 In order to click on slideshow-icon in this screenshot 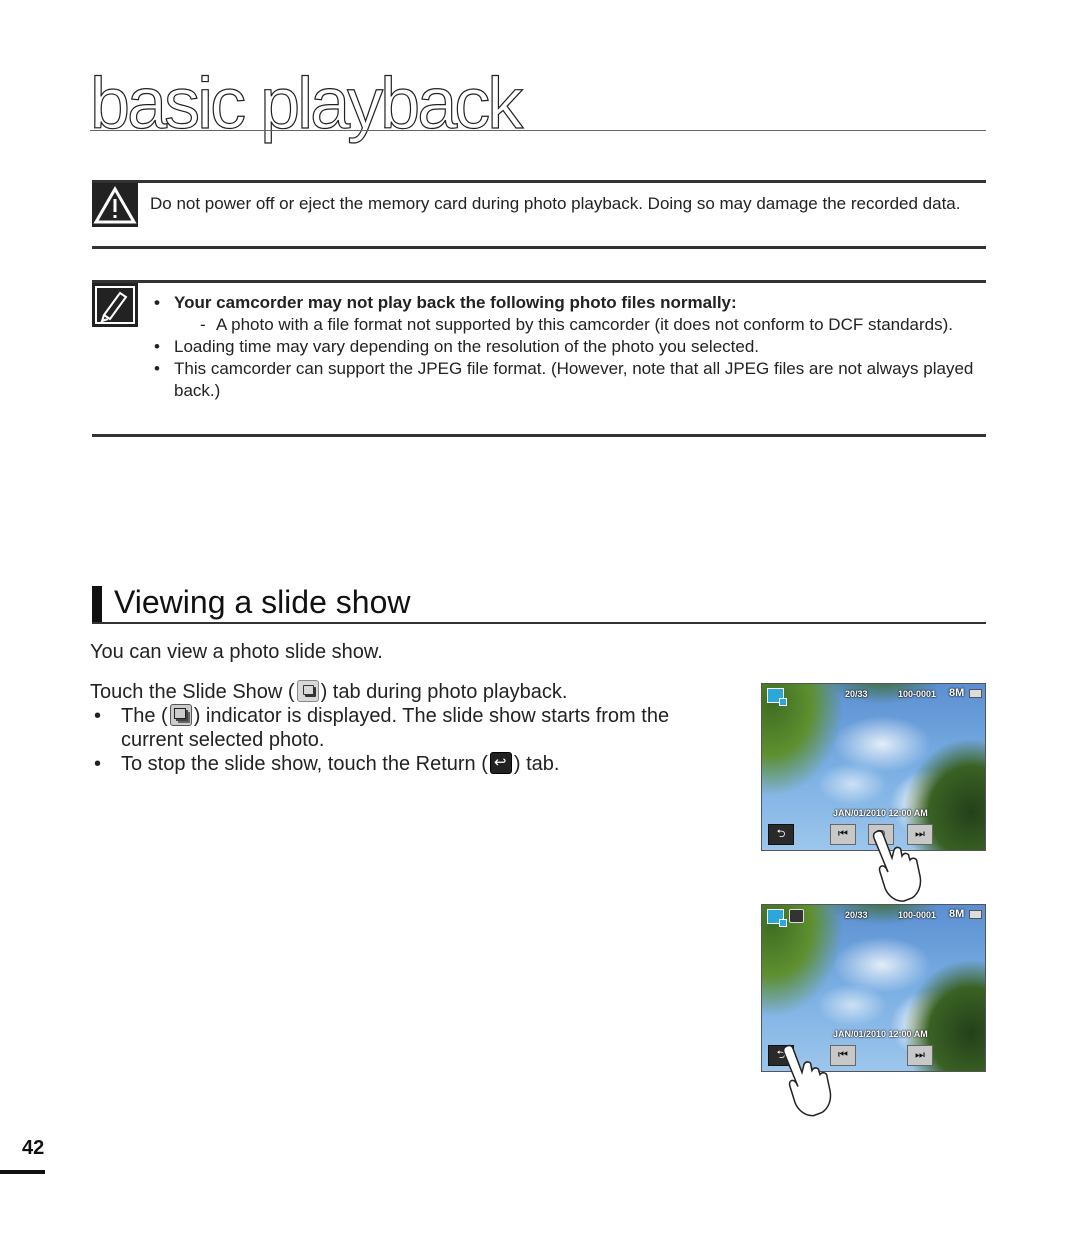, I will do `click(307, 690)`.